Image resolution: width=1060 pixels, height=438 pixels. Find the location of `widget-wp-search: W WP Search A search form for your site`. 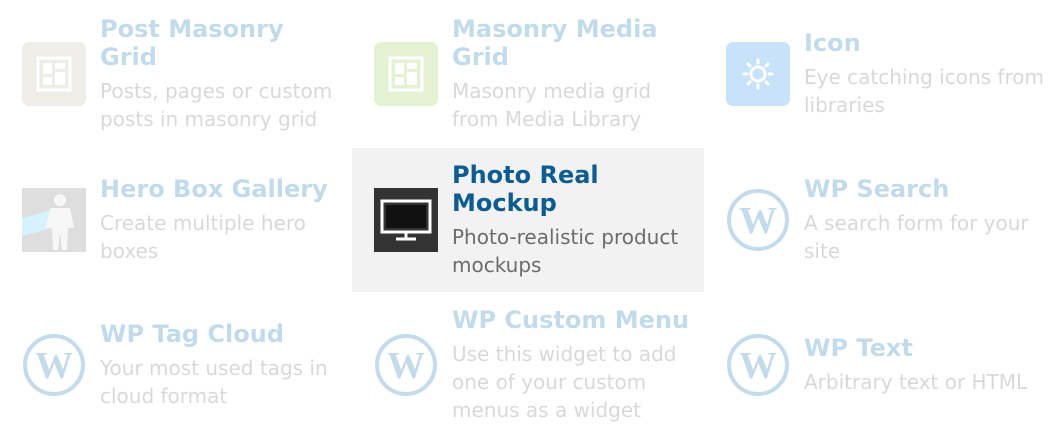

widget-wp-search: W WP Search A search form for your site is located at coordinates (882, 220).